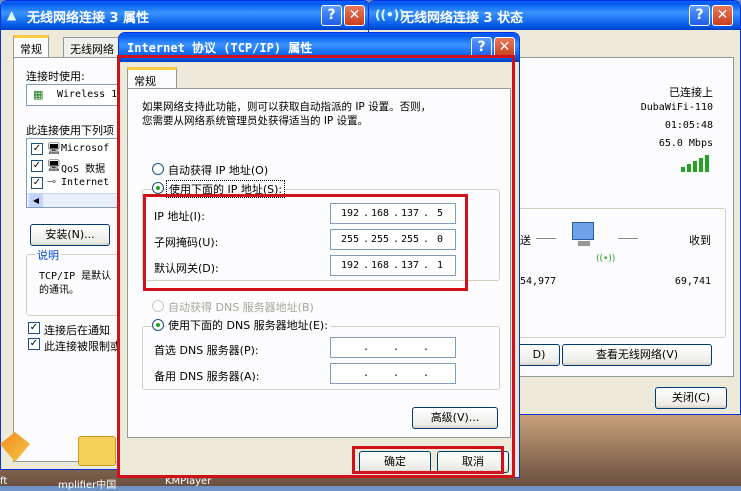 This screenshot has height=491, width=741. Describe the element at coordinates (87, 485) in the screenshot. I see `taskbar-fragment-2: mplifier中国` at that location.